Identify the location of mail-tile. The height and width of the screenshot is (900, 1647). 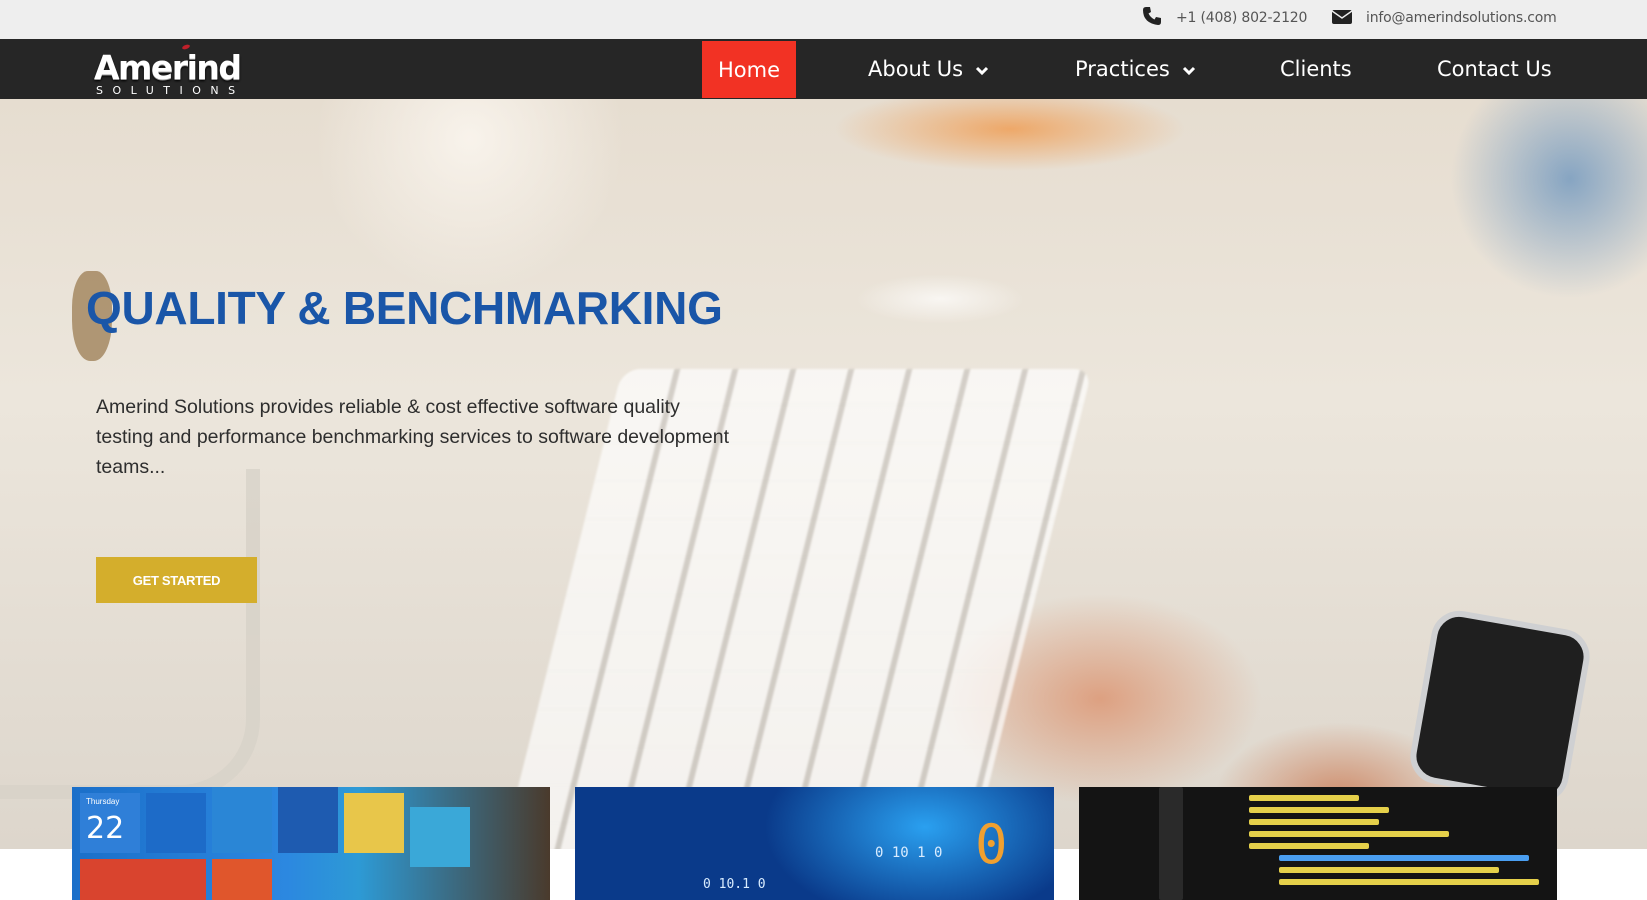
(176, 823).